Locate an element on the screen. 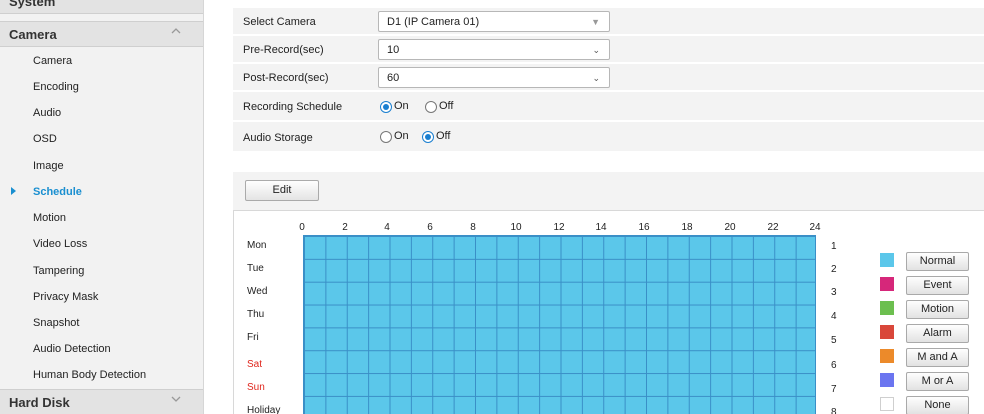 The image size is (984, 414). legend-m-or-a-button: M or A is located at coordinates (937, 381).